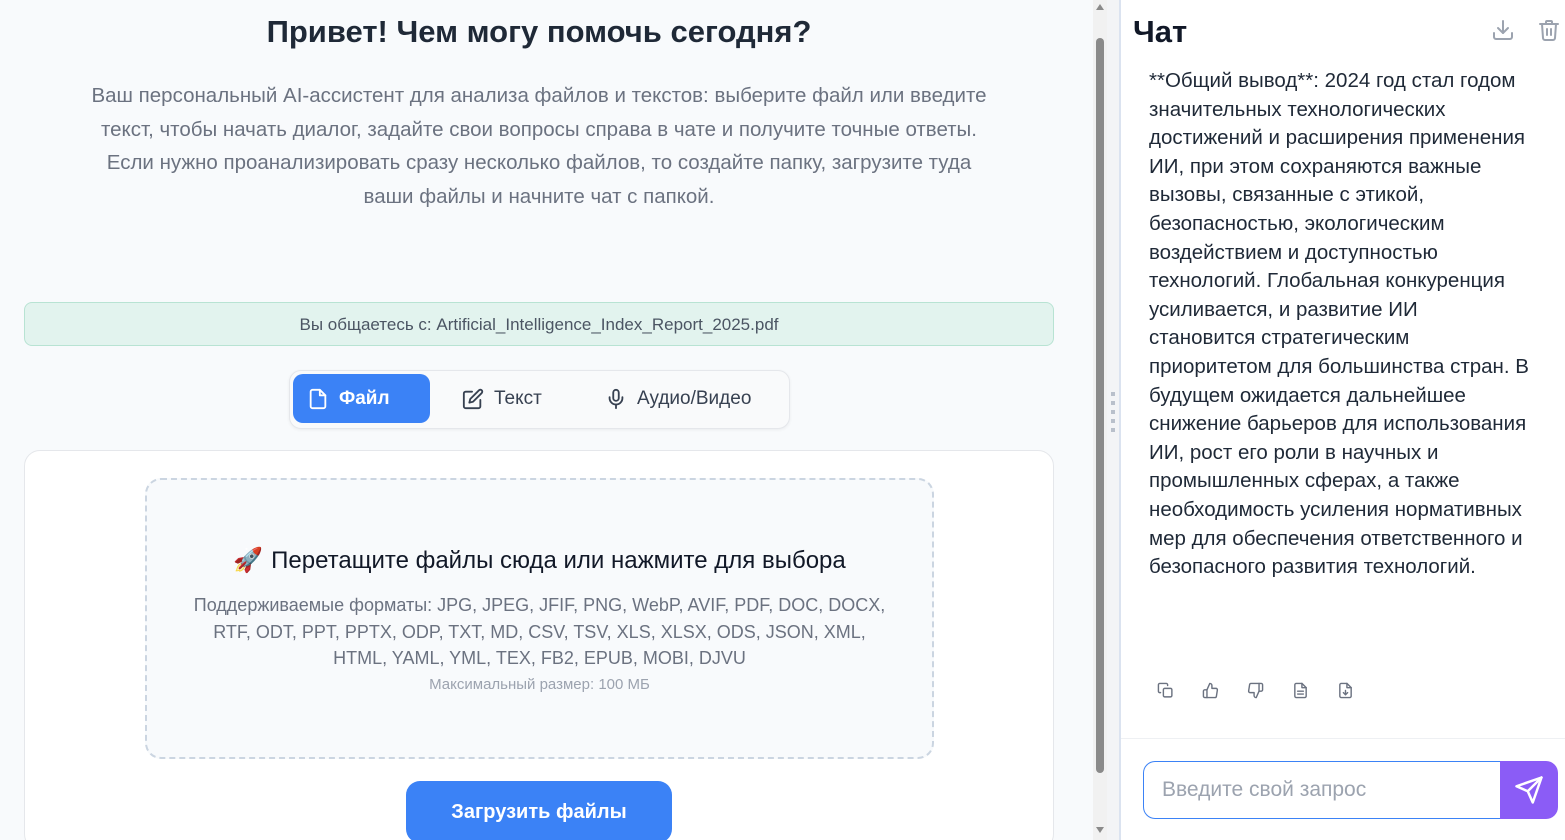  I want to click on chat-title: Чат, so click(1160, 31).